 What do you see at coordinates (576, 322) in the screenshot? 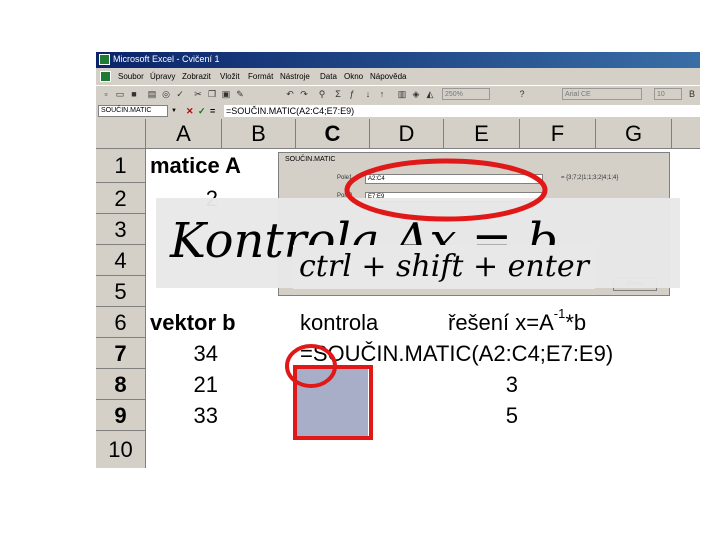
I see `cell-e6-suffix: *b` at bounding box center [576, 322].